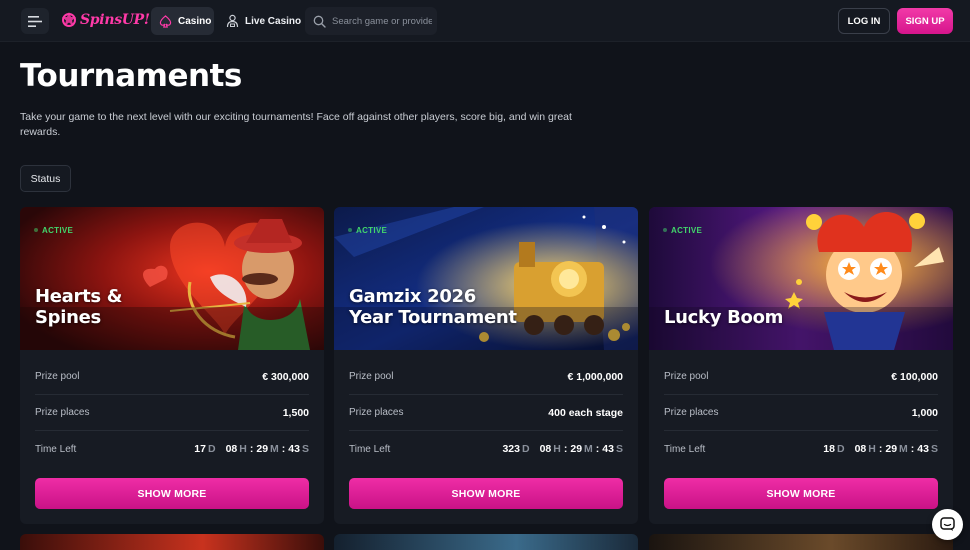 This screenshot has height=550, width=970. I want to click on search-box, so click(371, 21).